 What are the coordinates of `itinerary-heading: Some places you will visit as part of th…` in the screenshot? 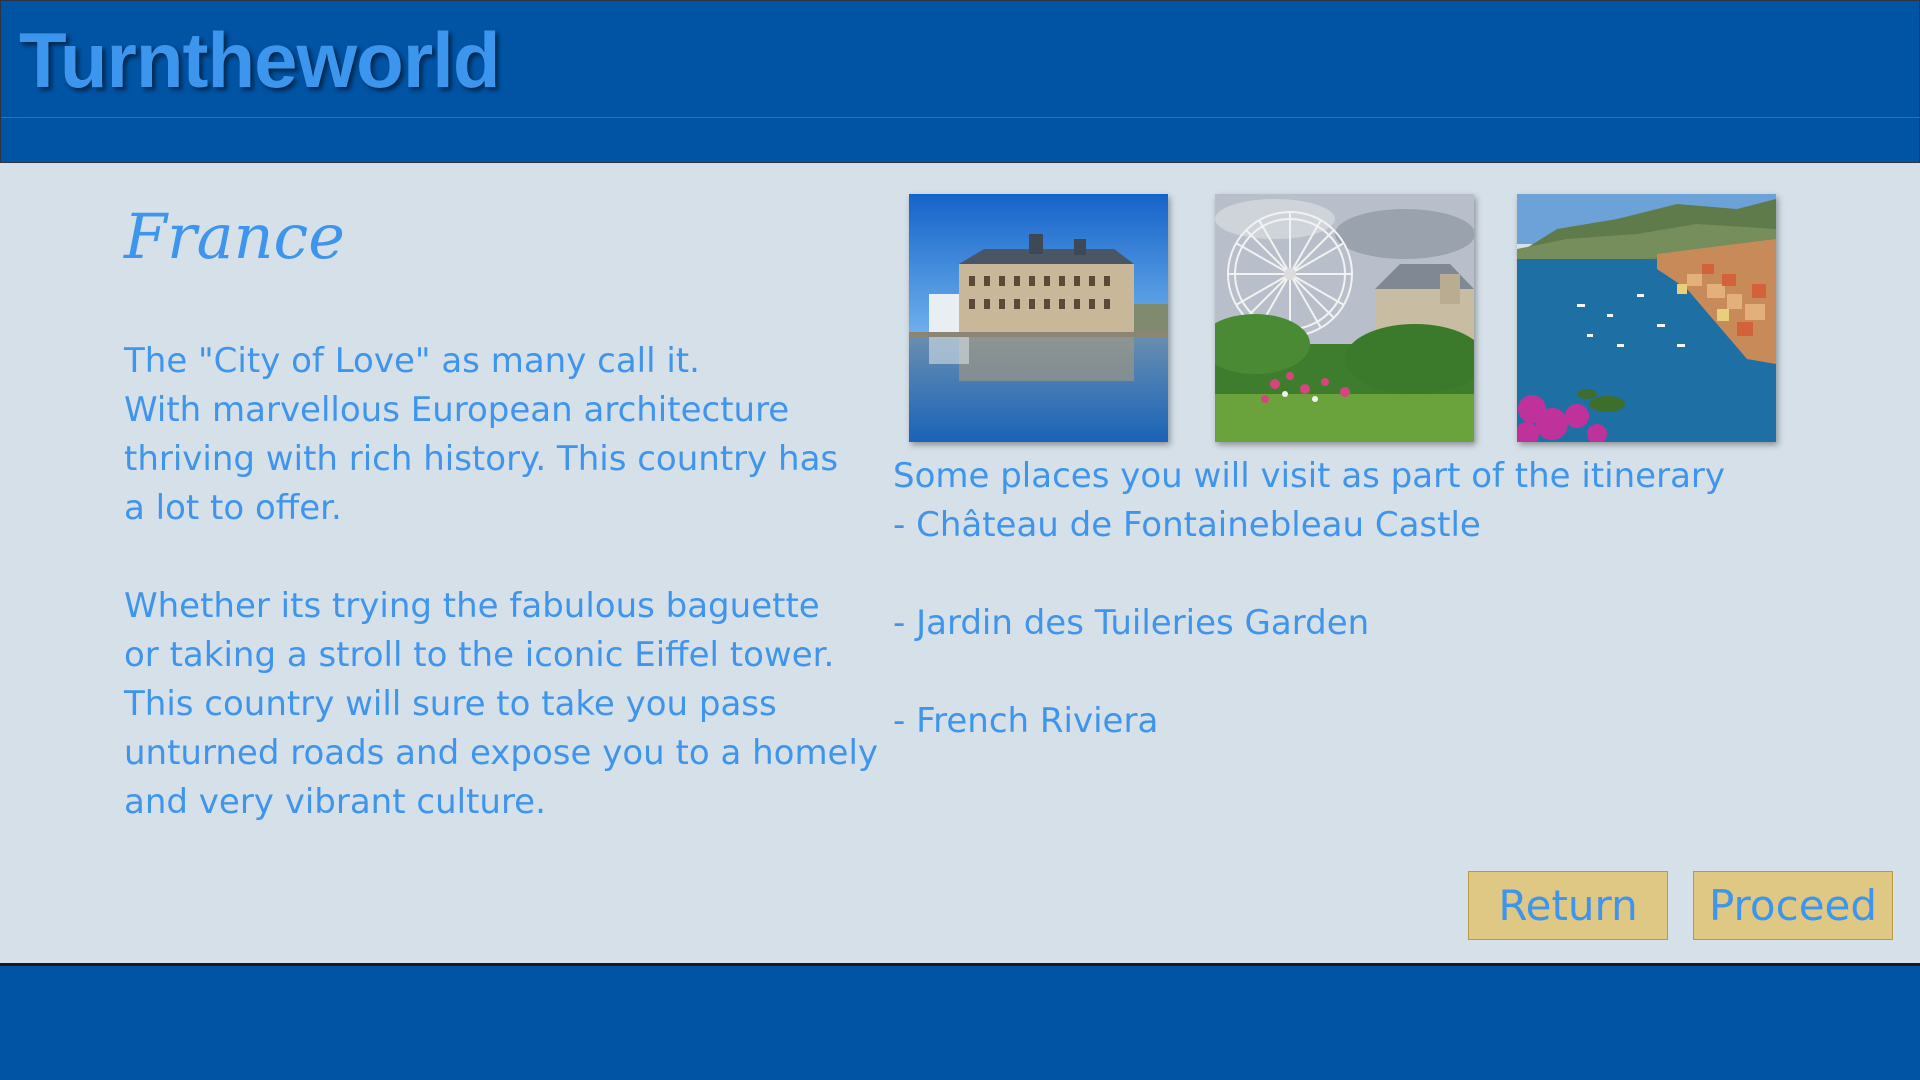 It's located at (1309, 476).